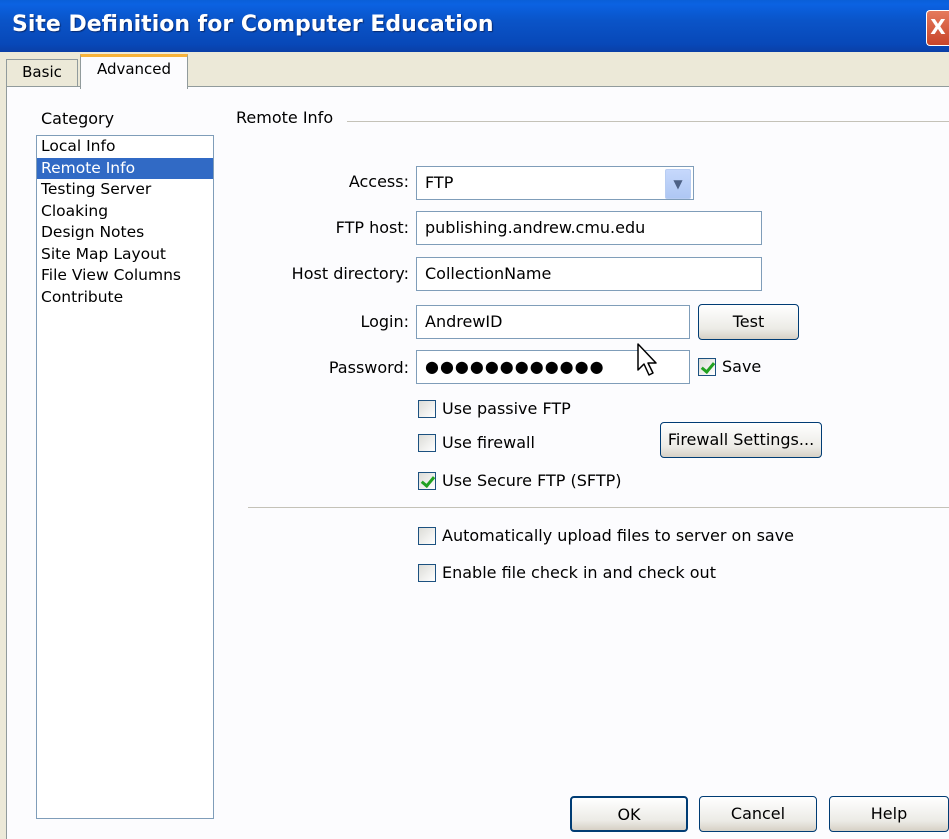  I want to click on help-button: Help, so click(889, 814).